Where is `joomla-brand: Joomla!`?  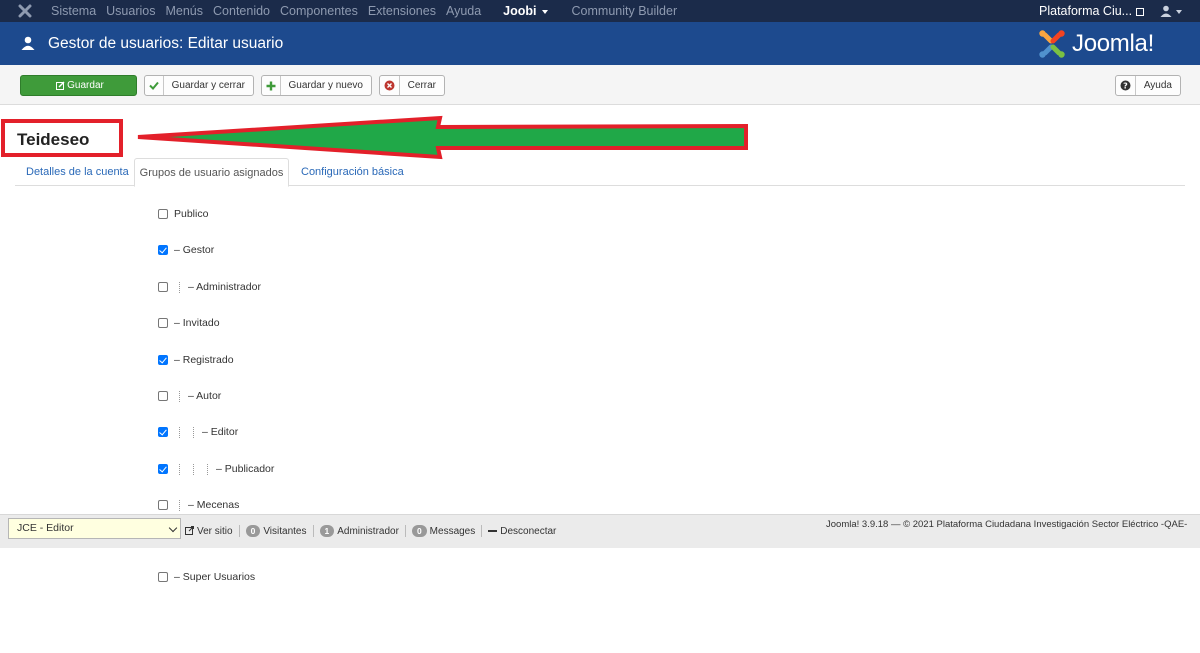 joomla-brand: Joomla! is located at coordinates (1095, 44).